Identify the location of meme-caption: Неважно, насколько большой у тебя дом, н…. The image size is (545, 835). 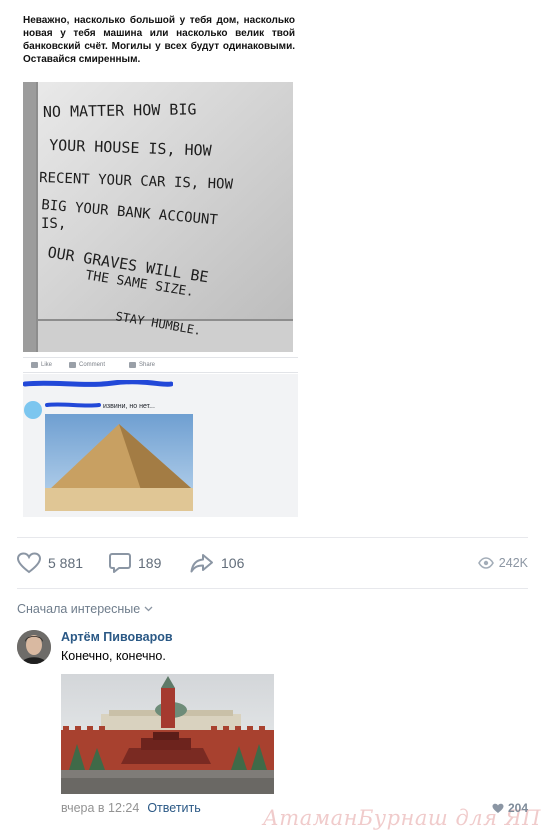
(159, 40).